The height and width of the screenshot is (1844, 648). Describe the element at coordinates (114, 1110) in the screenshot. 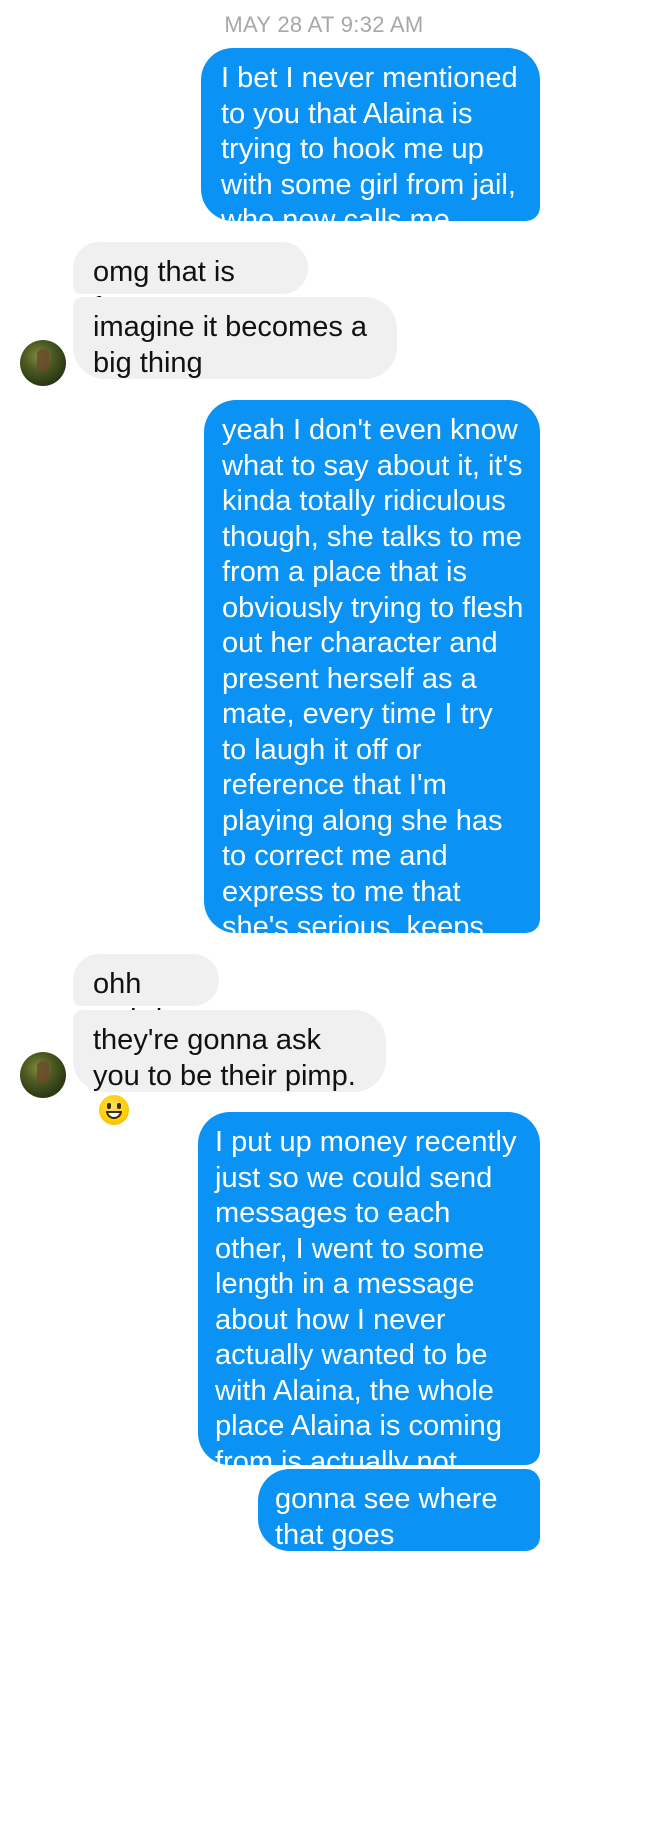

I see `grinning-face-emoji-icon` at that location.